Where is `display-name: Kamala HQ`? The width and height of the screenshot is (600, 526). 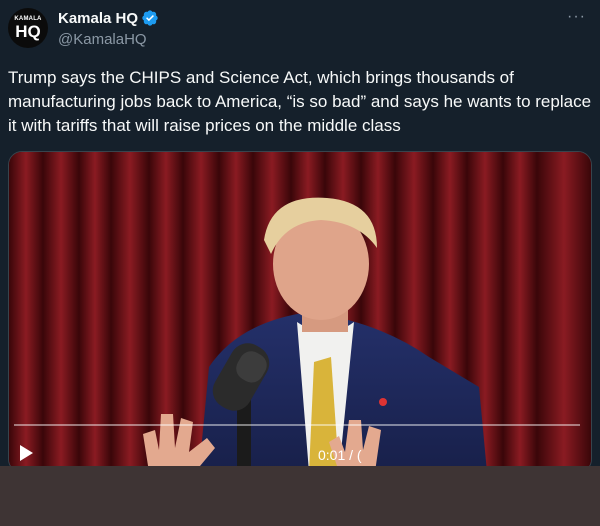 display-name: Kamala HQ is located at coordinates (98, 18).